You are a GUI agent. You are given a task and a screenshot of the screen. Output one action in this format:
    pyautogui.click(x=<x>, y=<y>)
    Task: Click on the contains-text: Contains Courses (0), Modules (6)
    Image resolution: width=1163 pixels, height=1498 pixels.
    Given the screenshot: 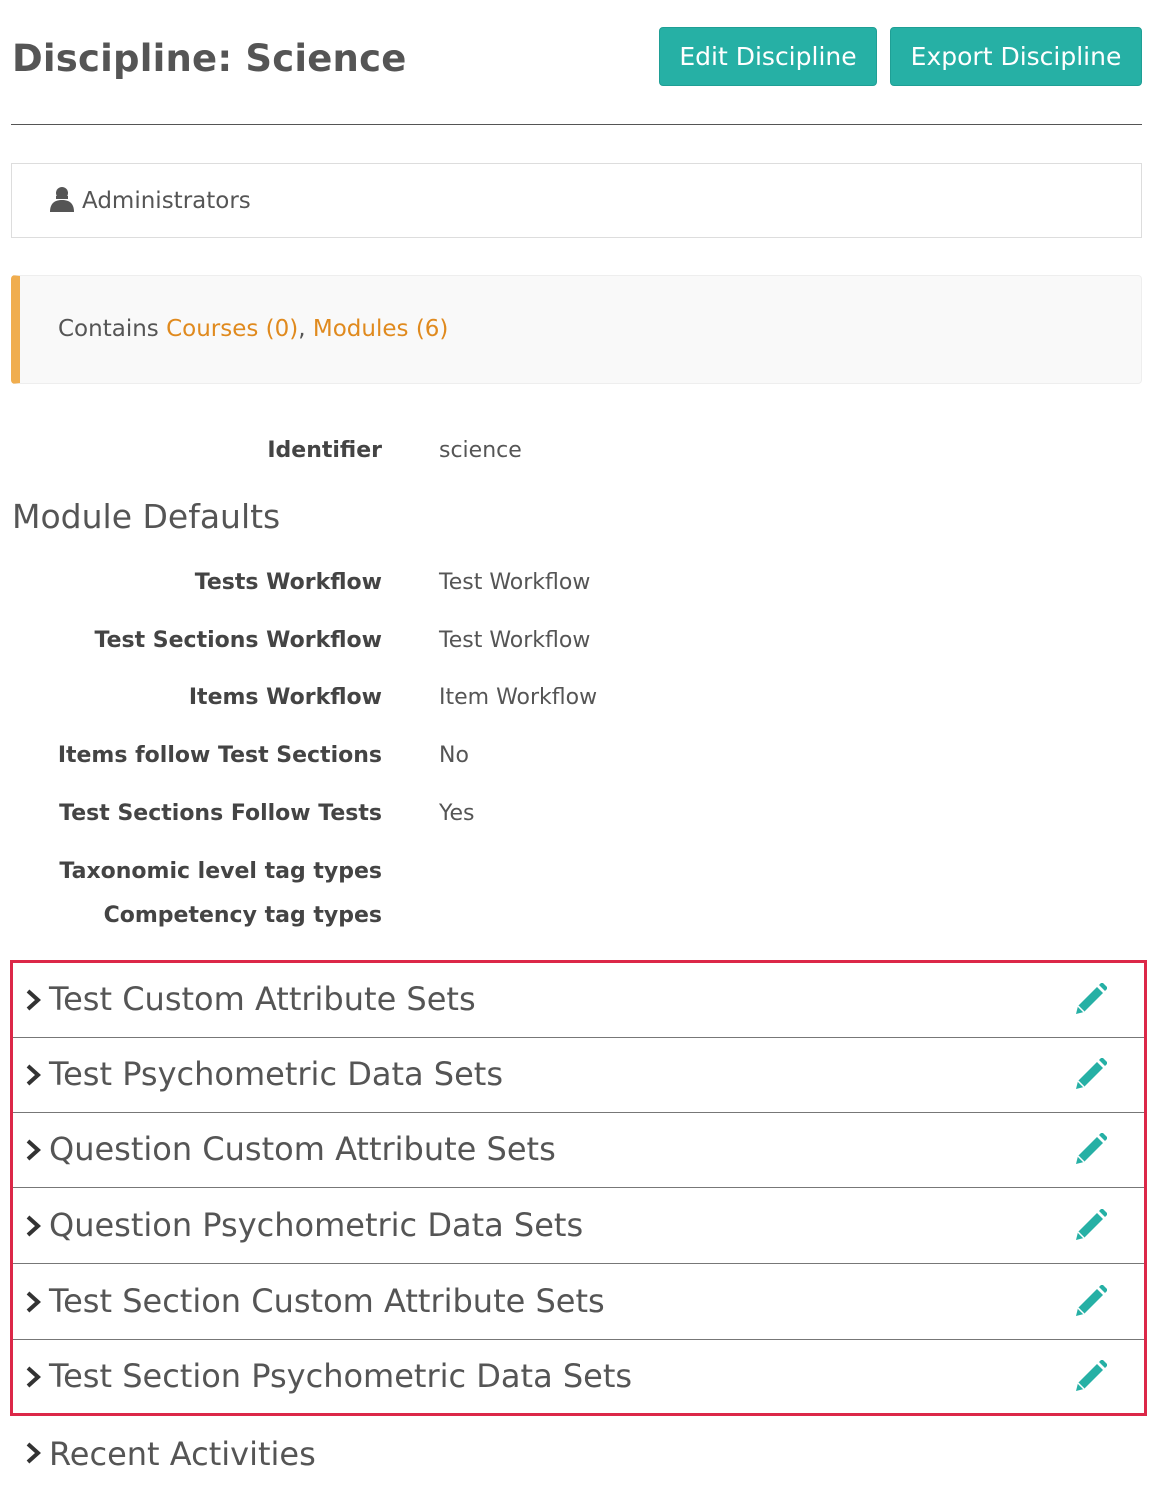 What is the action you would take?
    pyautogui.click(x=253, y=329)
    